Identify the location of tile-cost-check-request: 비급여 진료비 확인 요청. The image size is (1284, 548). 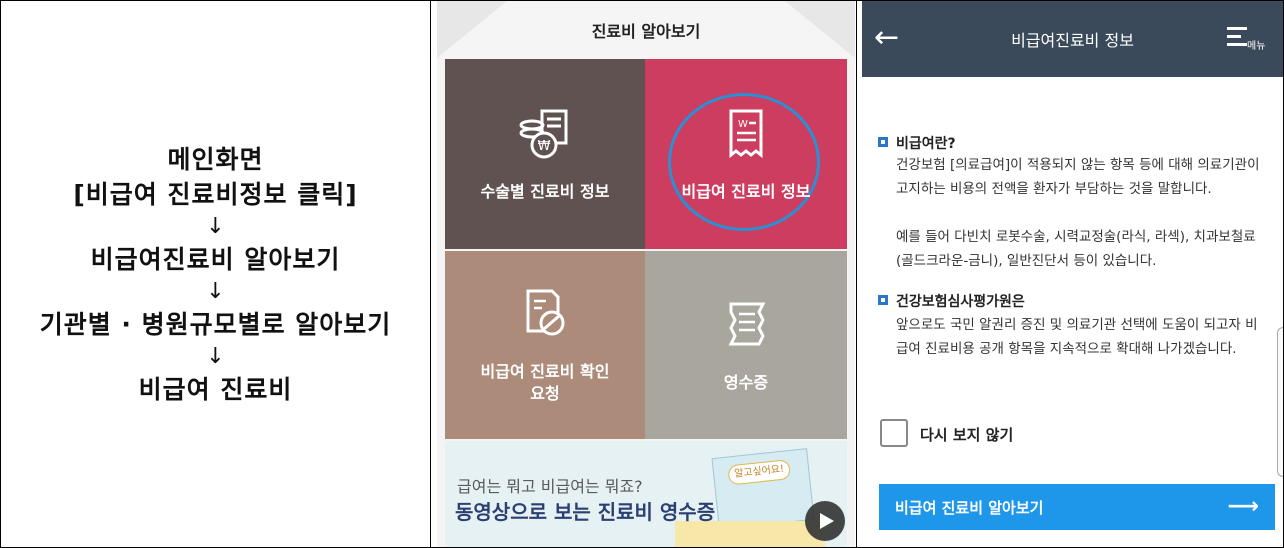
(545, 345).